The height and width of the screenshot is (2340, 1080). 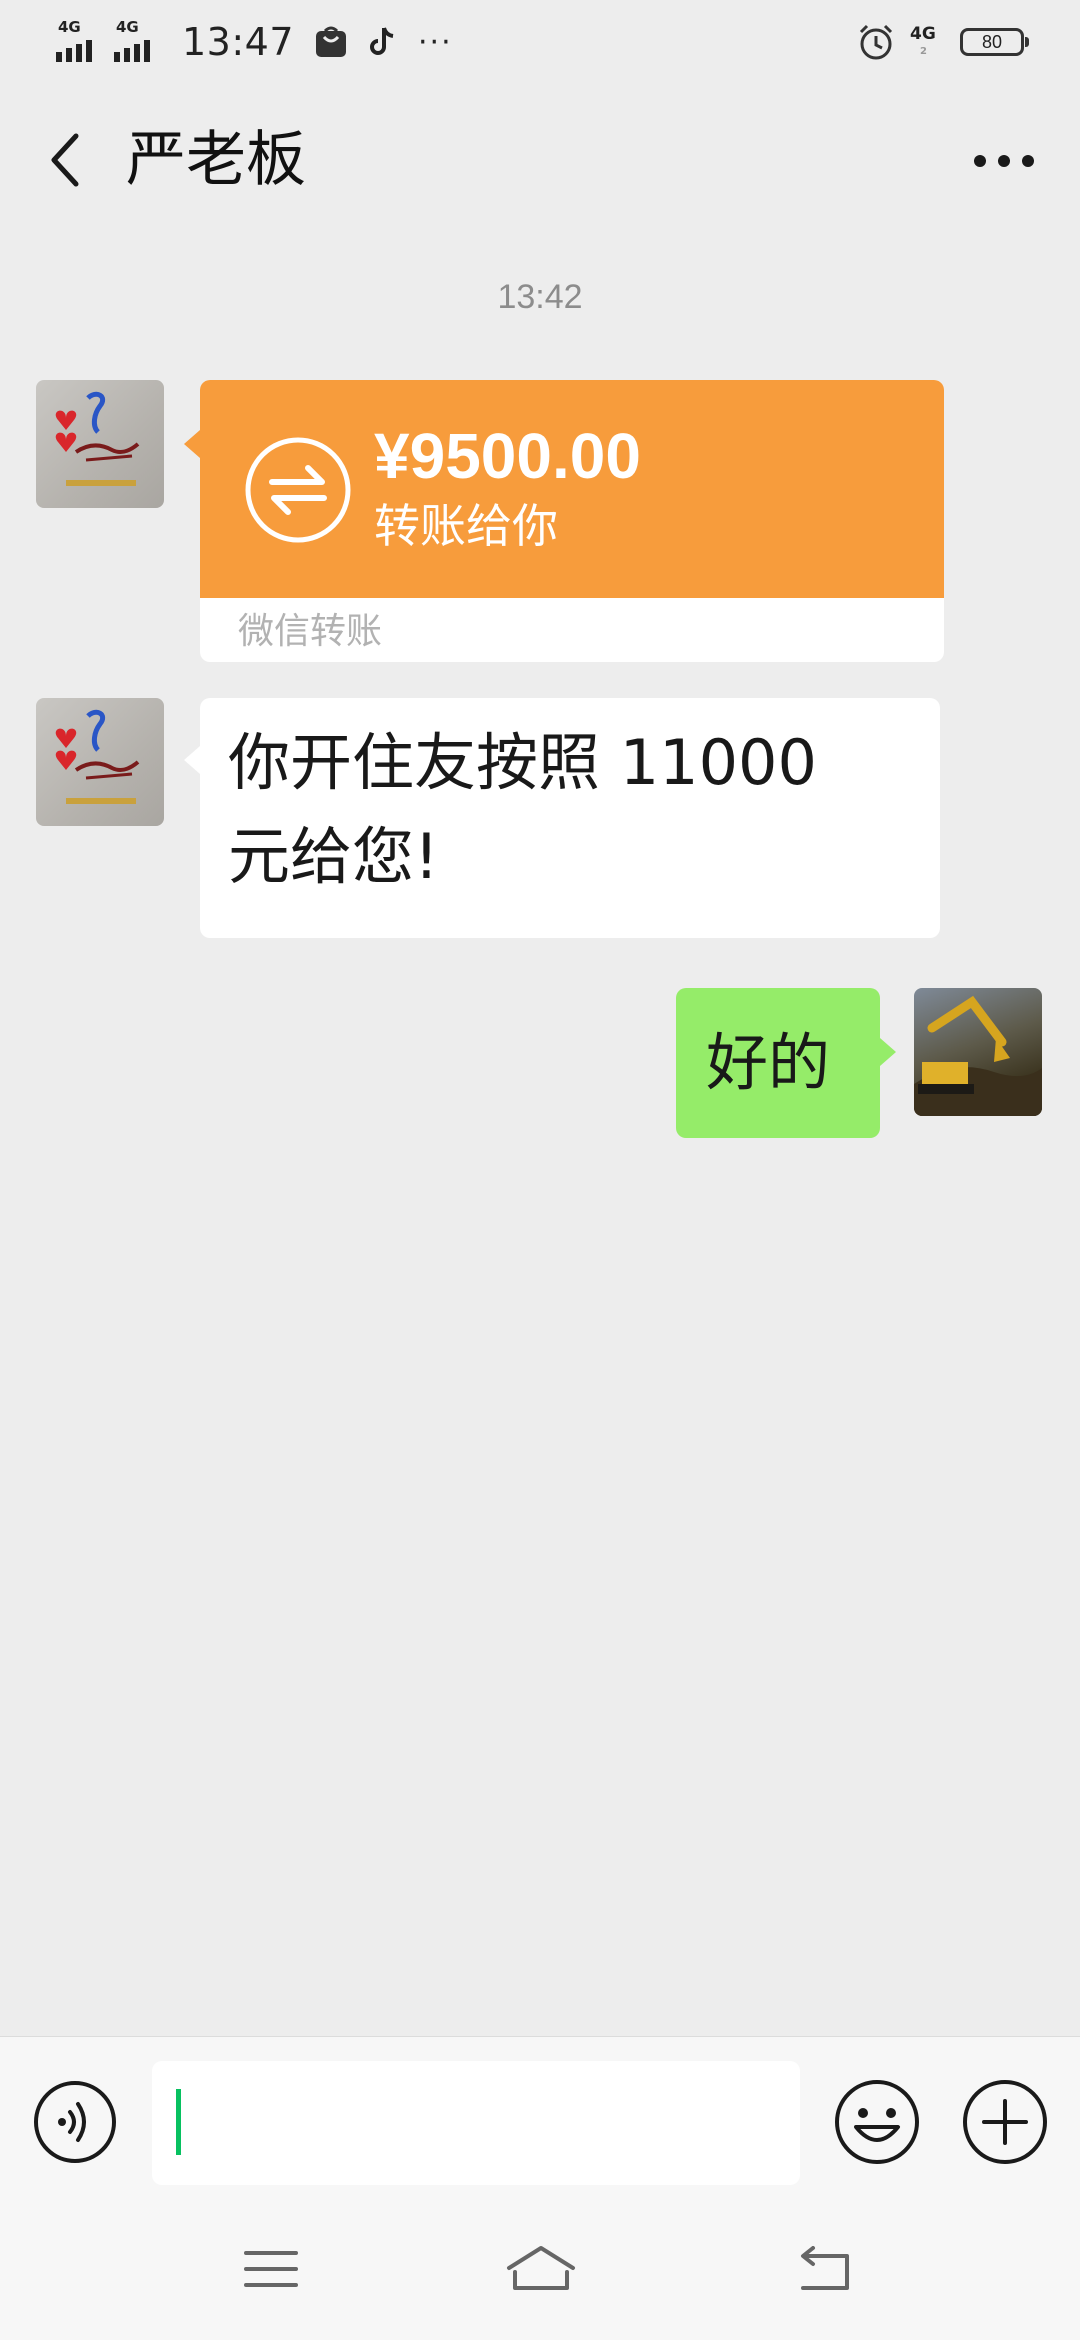 I want to click on transfer-arrows-icon, so click(x=298, y=490).